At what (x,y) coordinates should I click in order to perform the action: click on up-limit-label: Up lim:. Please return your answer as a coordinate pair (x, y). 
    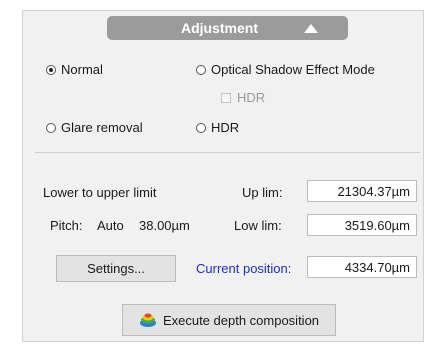
    Looking at the image, I should click on (262, 192).